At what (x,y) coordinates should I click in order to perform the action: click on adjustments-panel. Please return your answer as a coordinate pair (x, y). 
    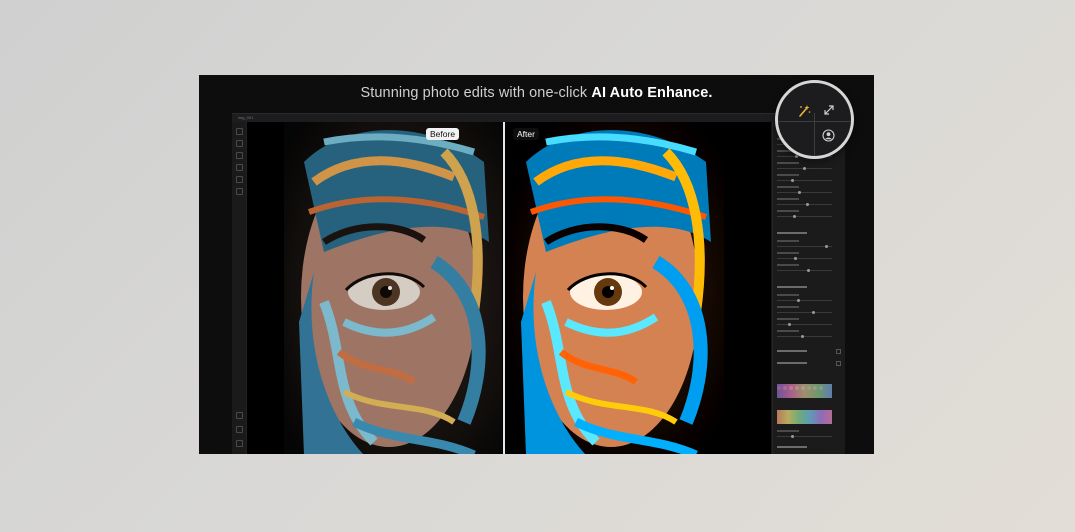
    Looking at the image, I should click on (808, 288).